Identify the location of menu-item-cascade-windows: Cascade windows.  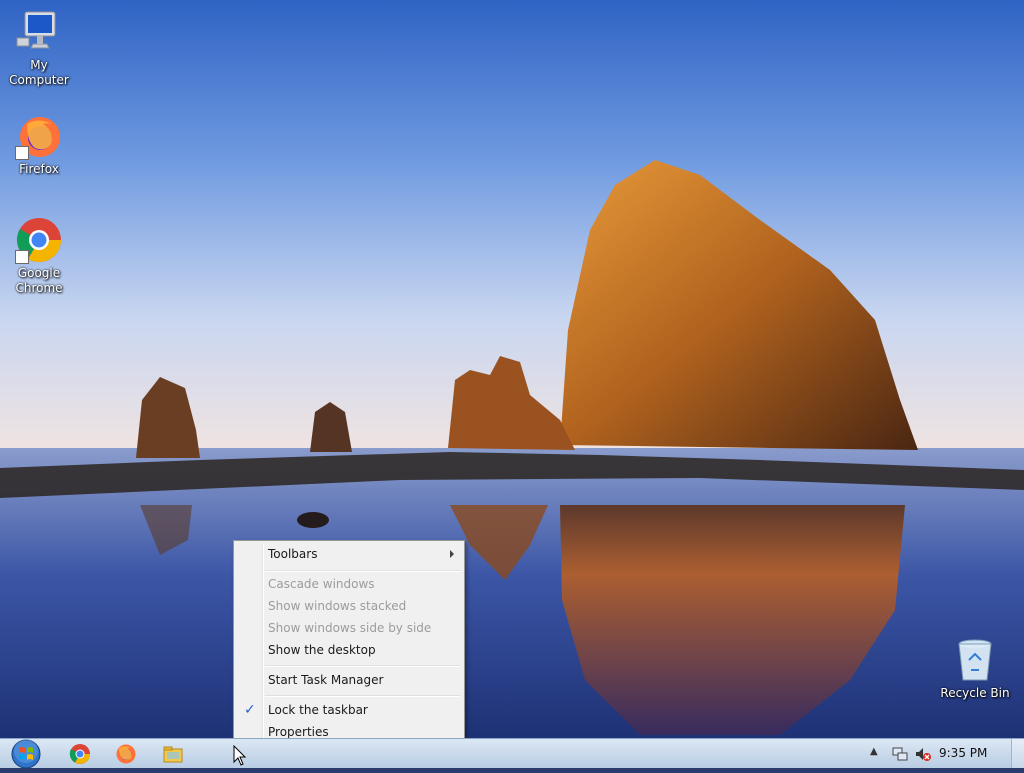
(349, 584).